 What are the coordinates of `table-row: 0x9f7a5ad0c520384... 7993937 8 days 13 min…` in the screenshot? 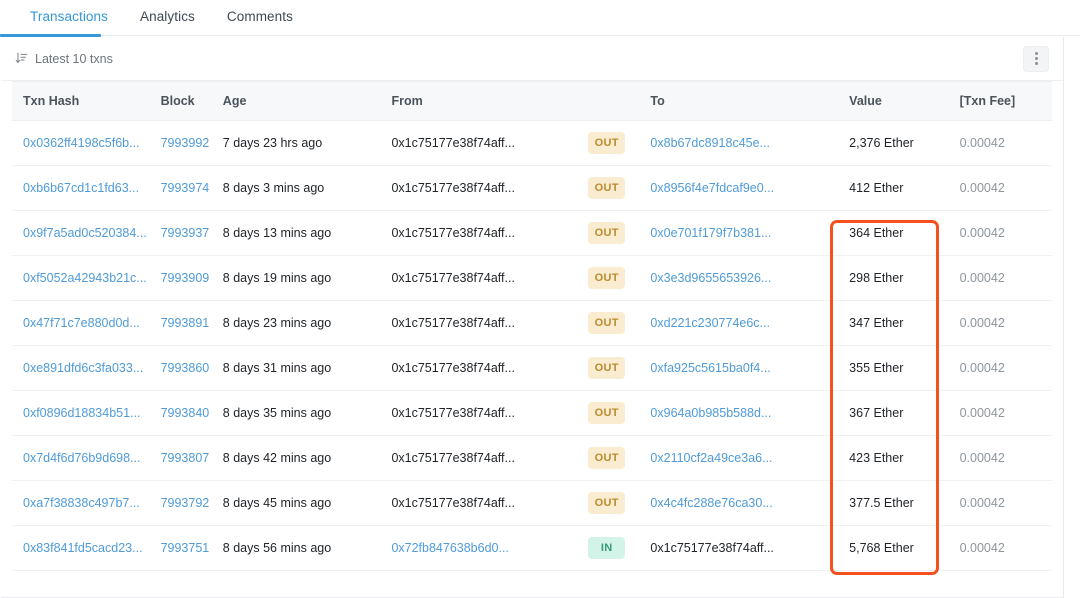 It's located at (532, 233).